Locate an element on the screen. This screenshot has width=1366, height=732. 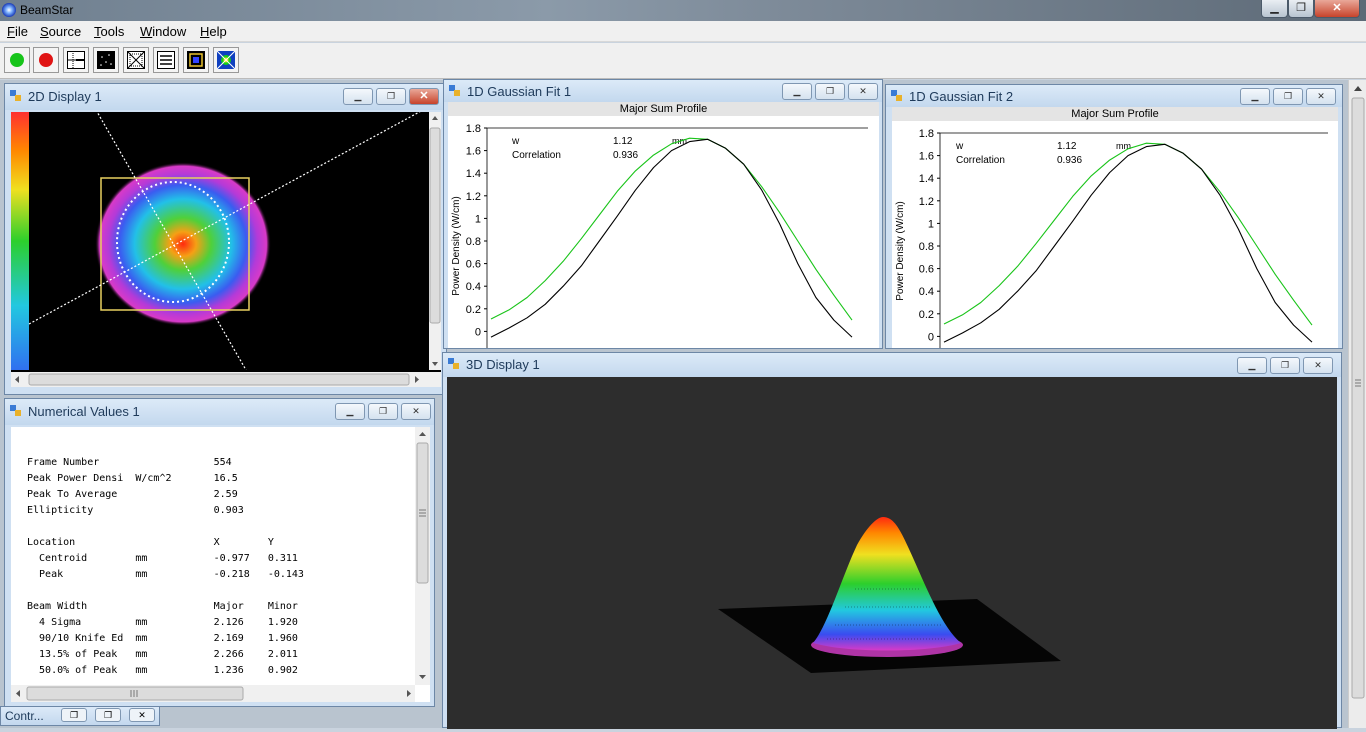
2d-horizontal-scrollbar is located at coordinates (226, 379).